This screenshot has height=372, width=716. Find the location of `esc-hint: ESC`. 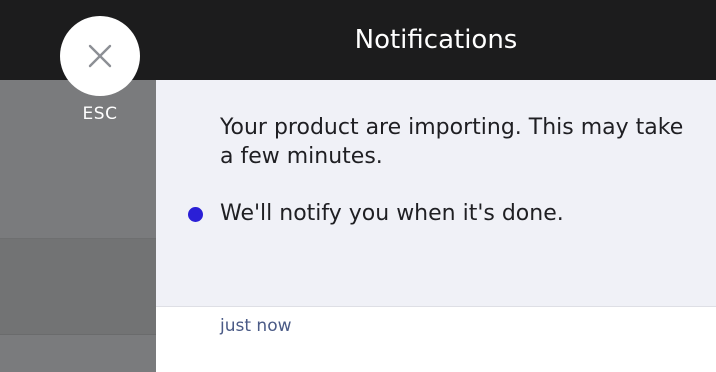

esc-hint: ESC is located at coordinates (100, 114).